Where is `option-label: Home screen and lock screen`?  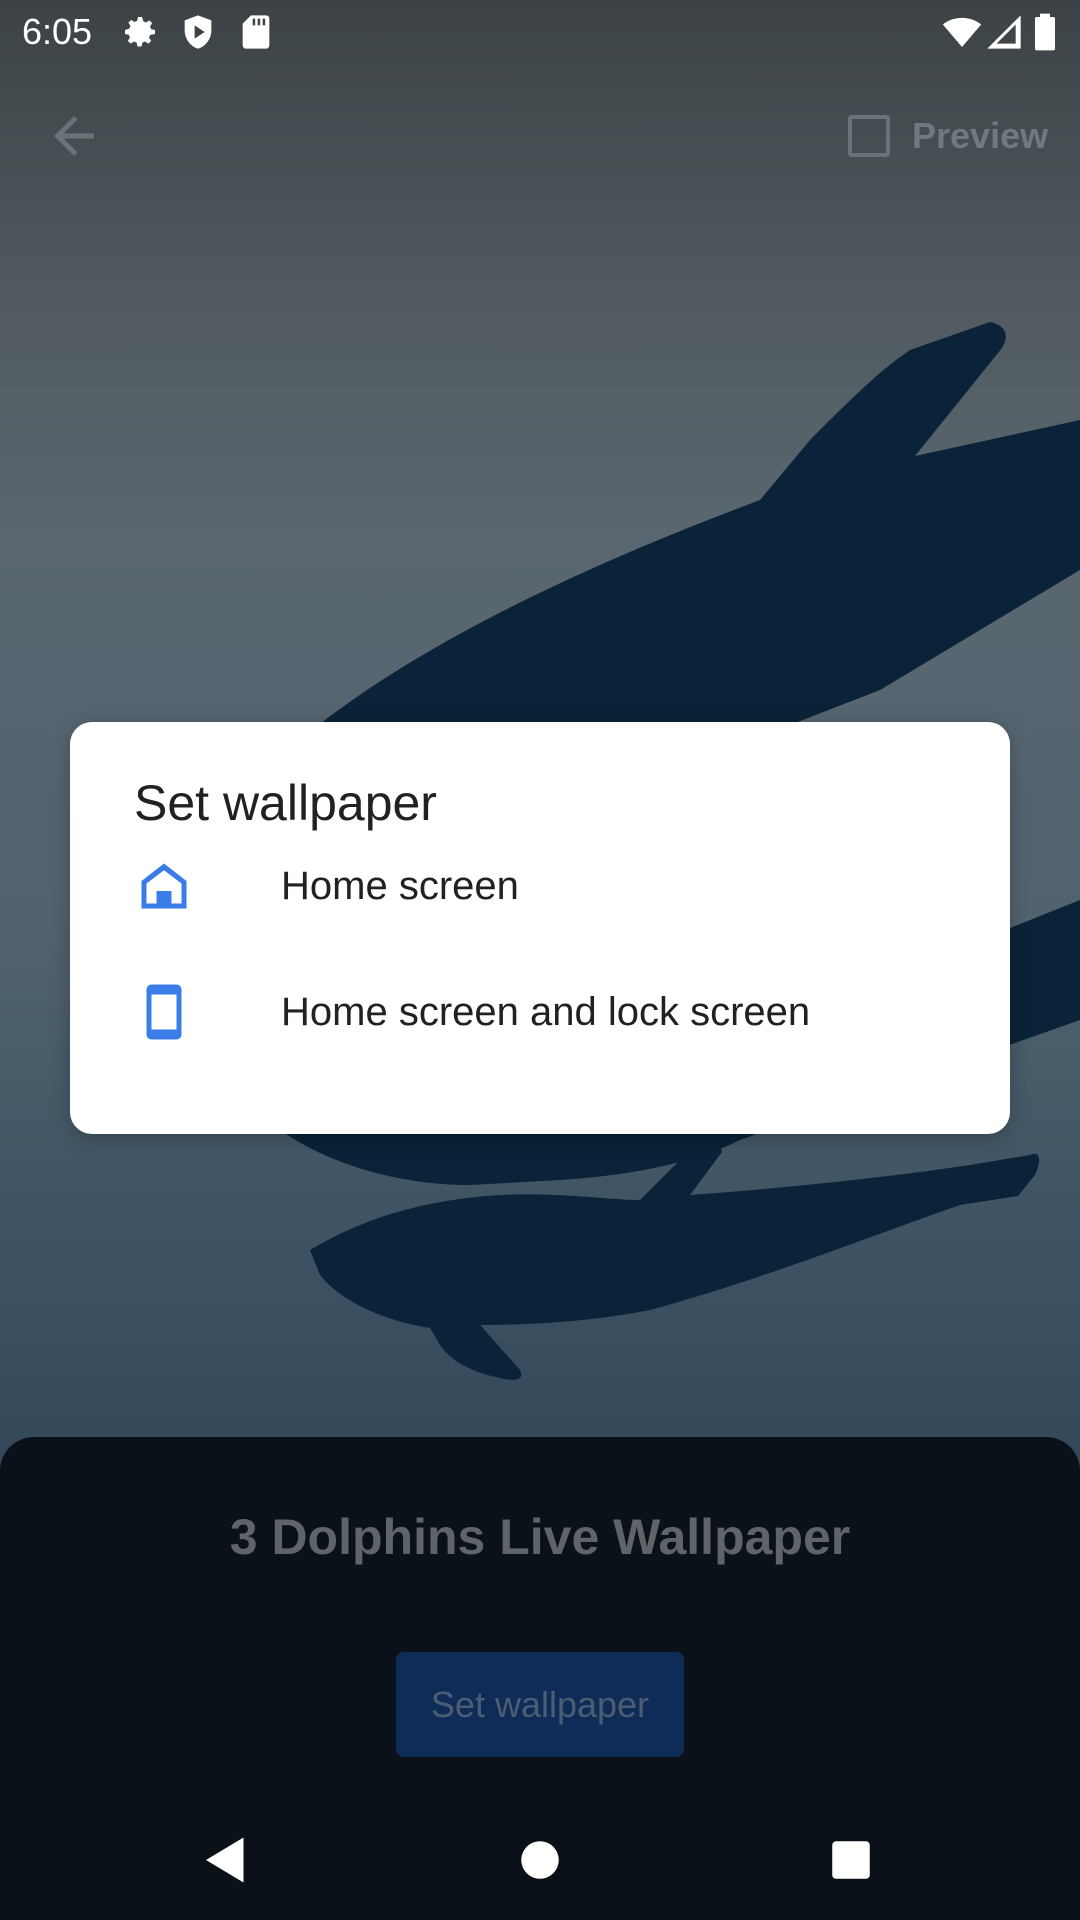 option-label: Home screen and lock screen is located at coordinates (546, 1012).